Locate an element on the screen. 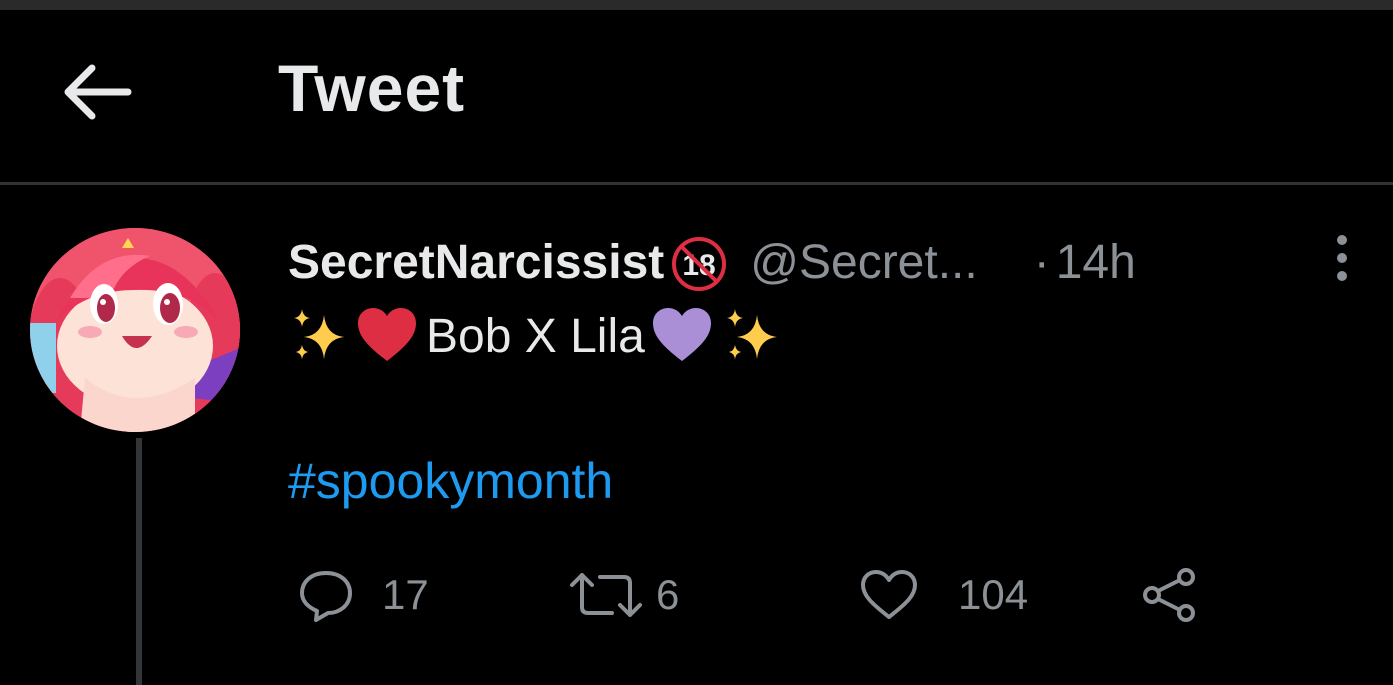 This screenshot has height=685, width=1393. hashtag-link: #spookymonth is located at coordinates (450, 481).